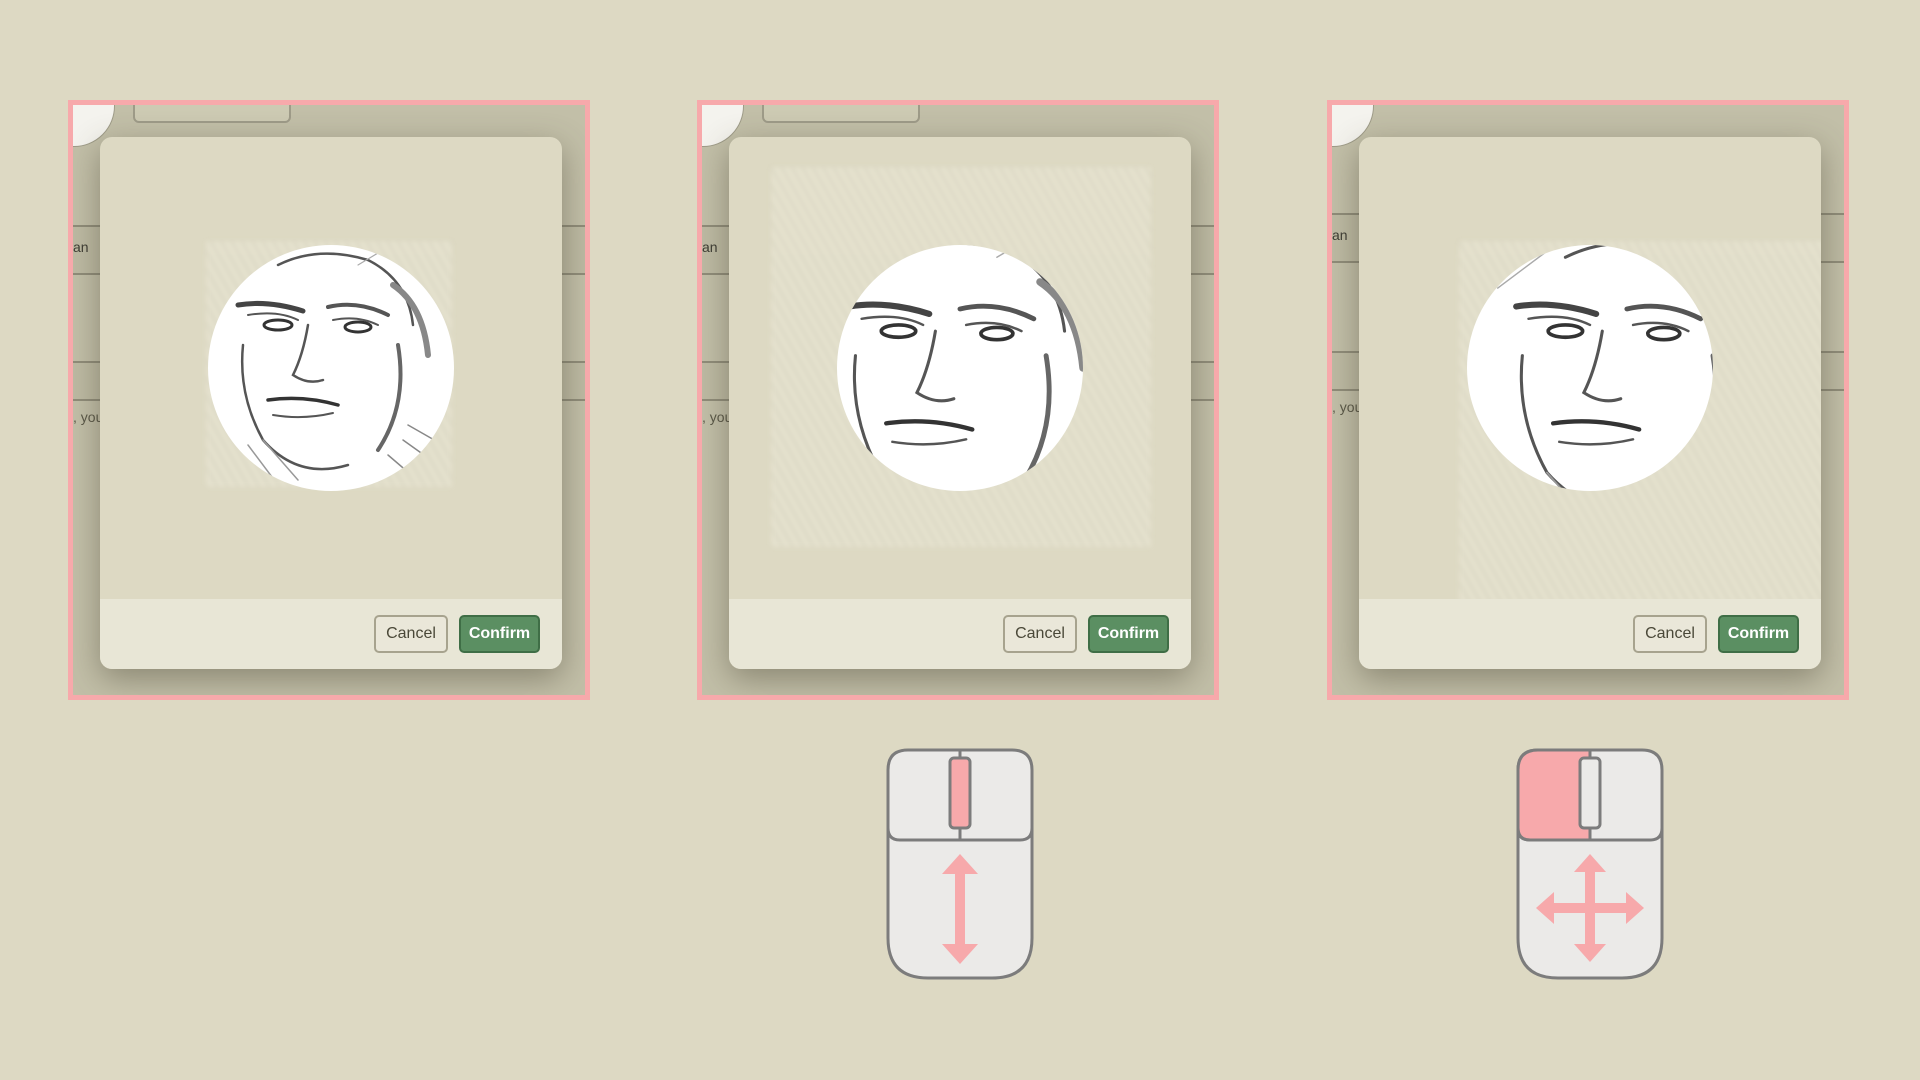  Describe the element at coordinates (1590, 866) in the screenshot. I see `mouse-drag-hint` at that location.